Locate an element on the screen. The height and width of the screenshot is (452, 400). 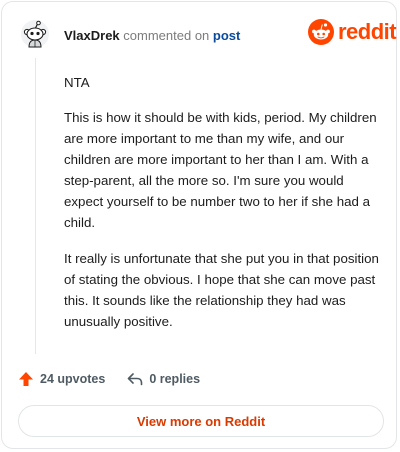
replies-button: 0 replies is located at coordinates (163, 379).